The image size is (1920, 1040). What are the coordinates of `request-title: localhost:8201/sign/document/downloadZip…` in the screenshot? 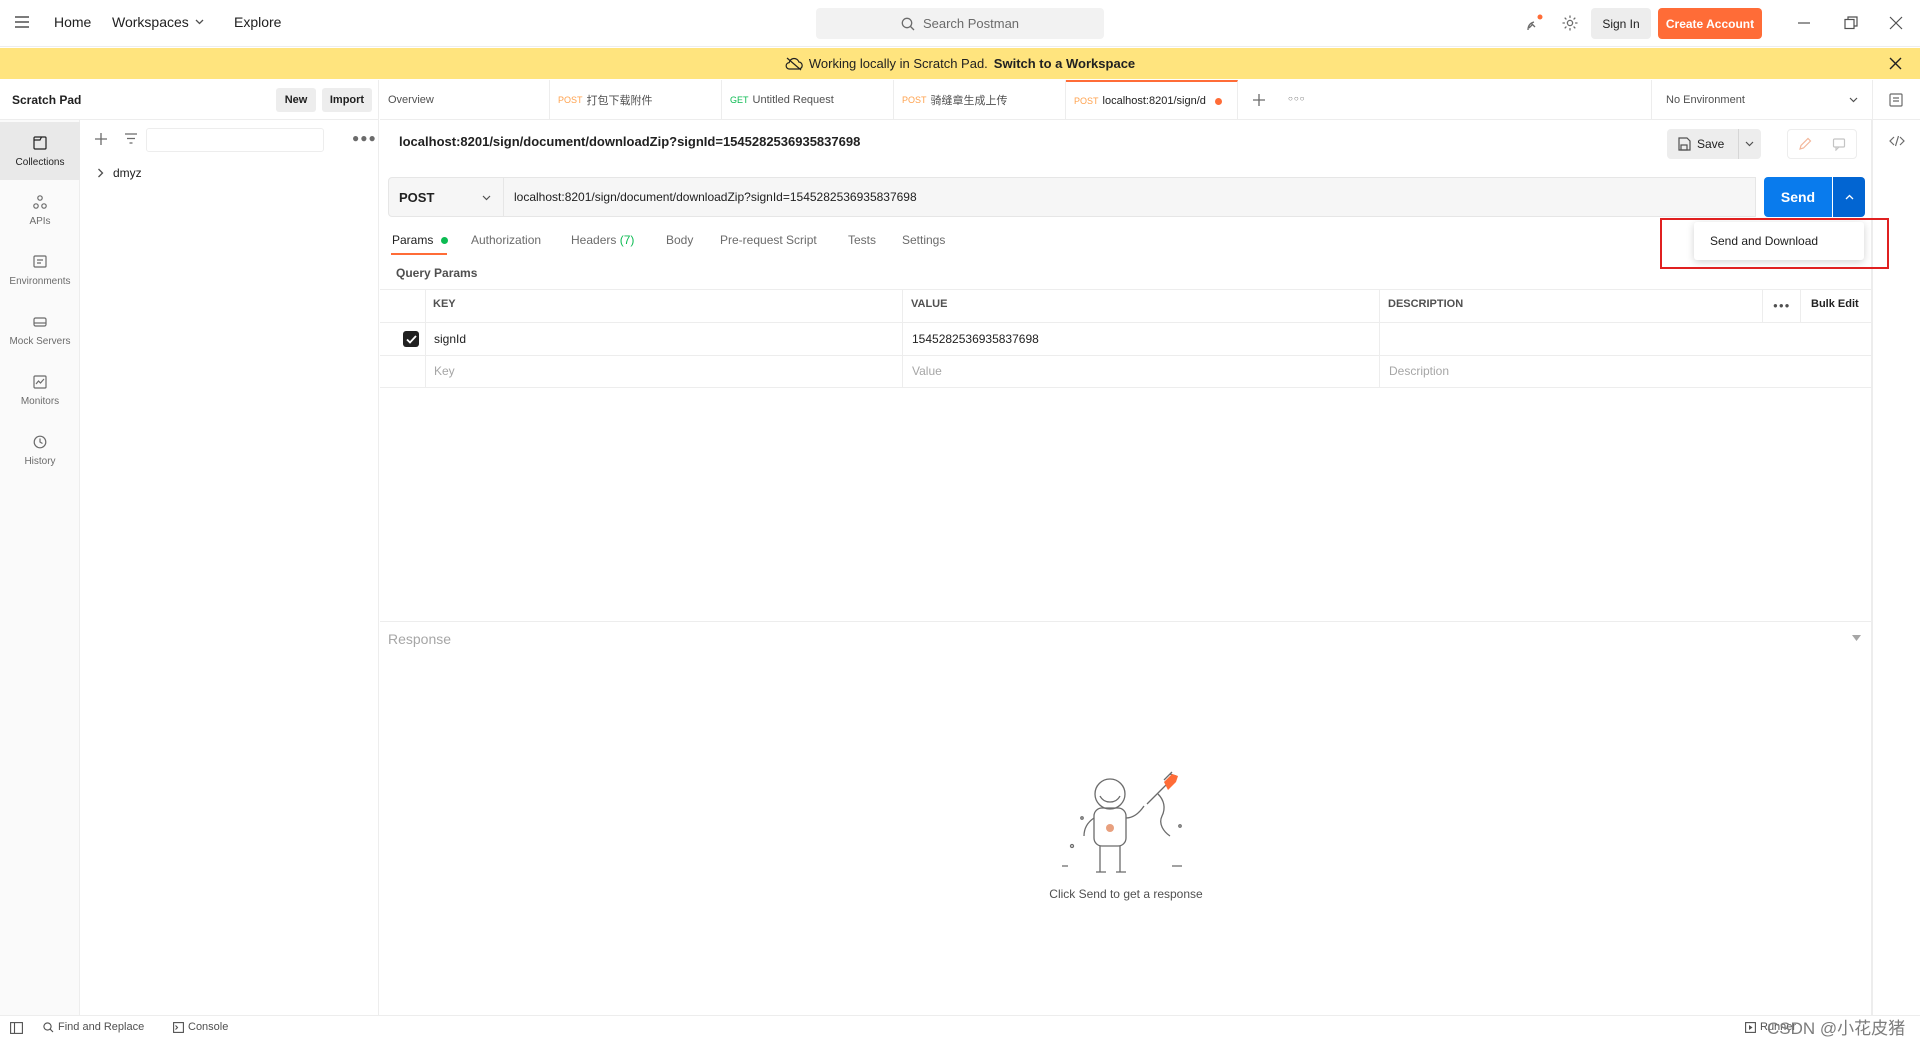 It's located at (629, 141).